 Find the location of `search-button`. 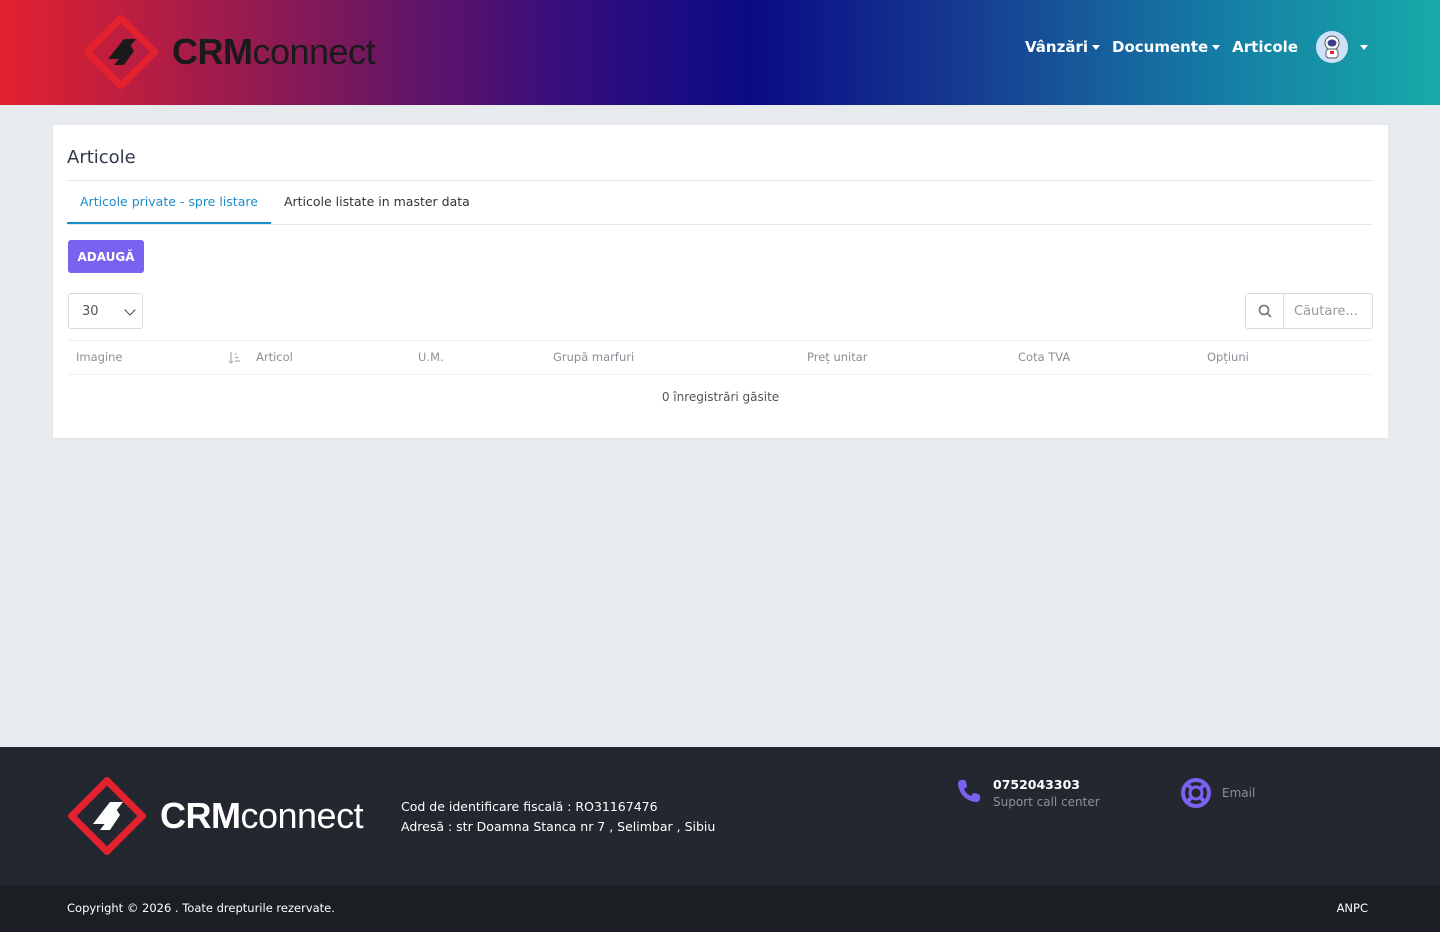

search-button is located at coordinates (1265, 311).